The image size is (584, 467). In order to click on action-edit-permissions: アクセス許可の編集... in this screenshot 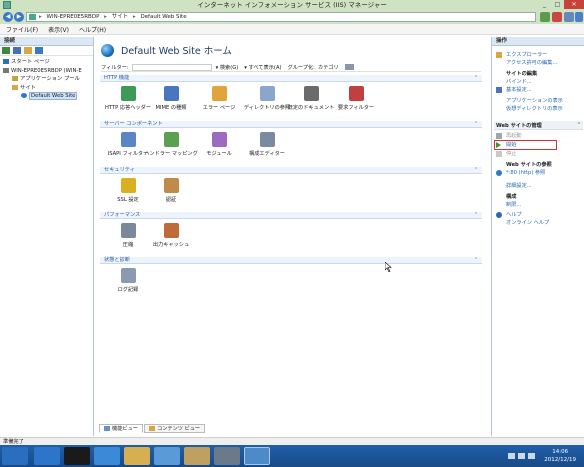, I will do `click(531, 62)`.